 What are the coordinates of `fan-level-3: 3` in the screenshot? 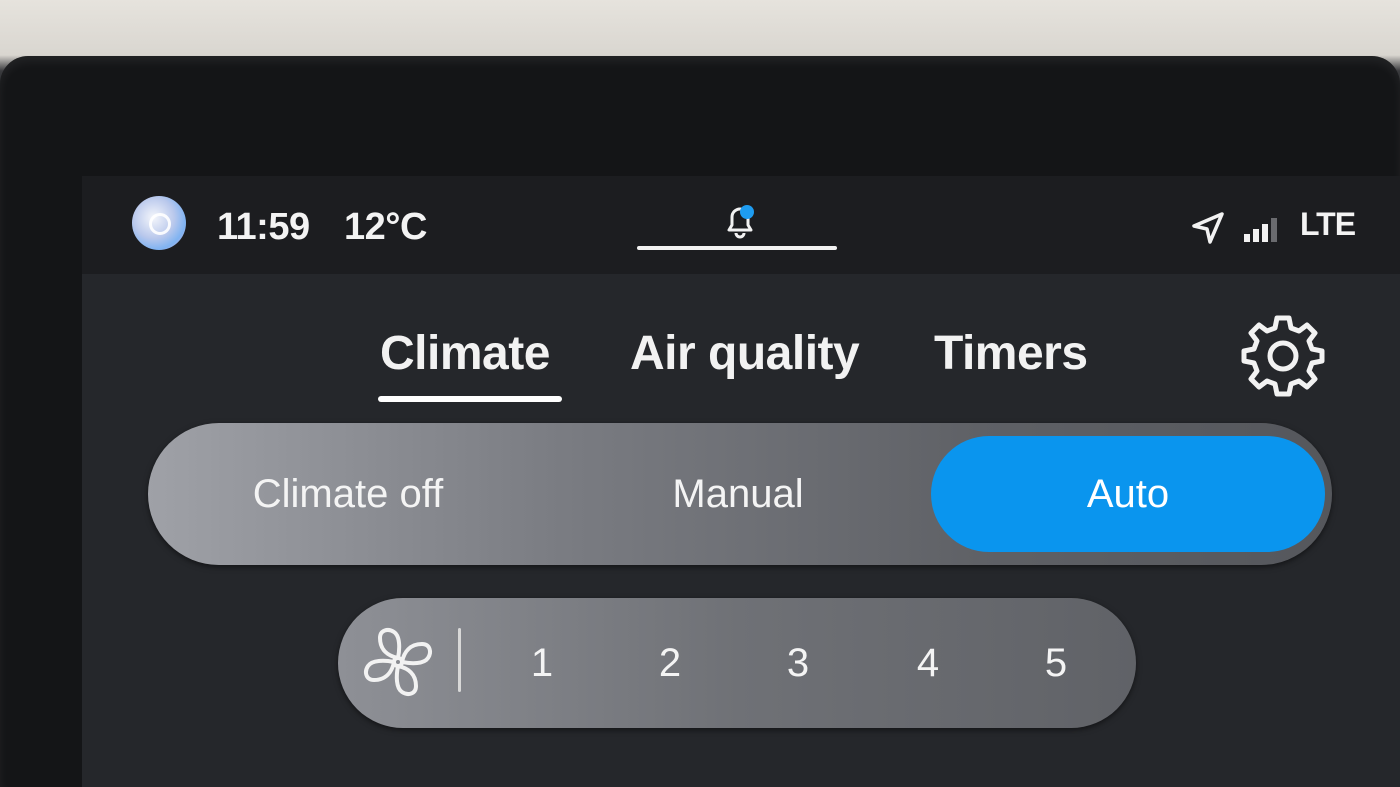 It's located at (798, 663).